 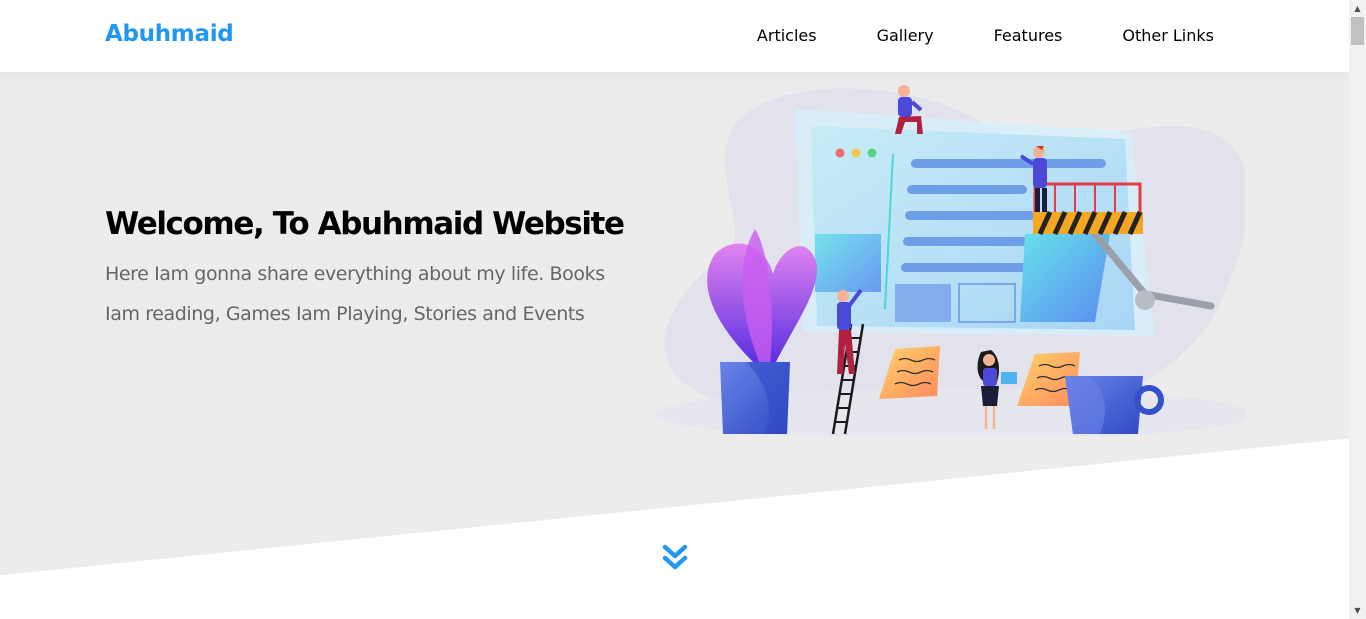 I want to click on site-logo: Abuhmaid, so click(x=169, y=34).